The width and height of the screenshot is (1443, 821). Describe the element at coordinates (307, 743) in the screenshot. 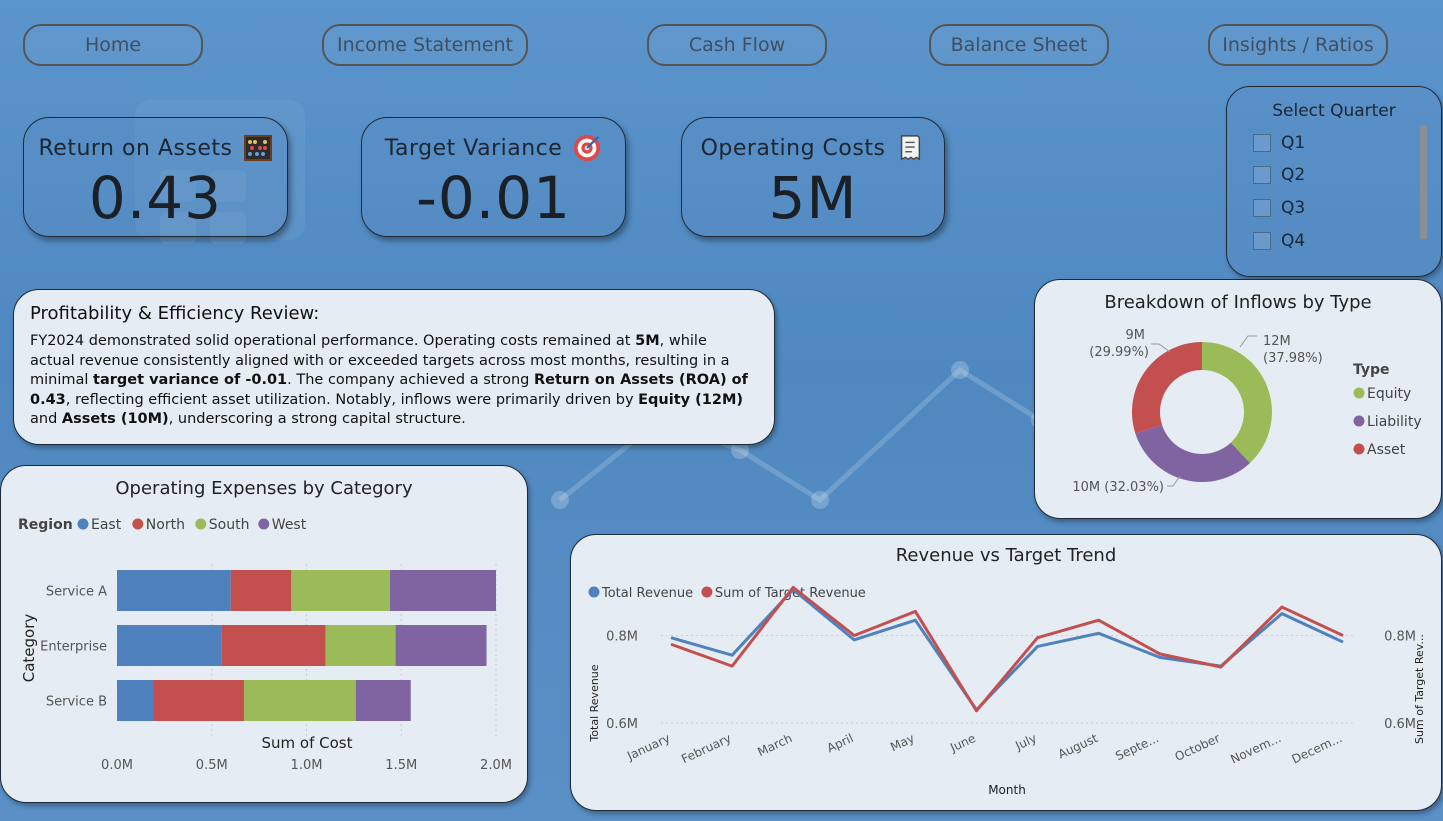

I see `x-axis-title: Sum of Cost` at that location.